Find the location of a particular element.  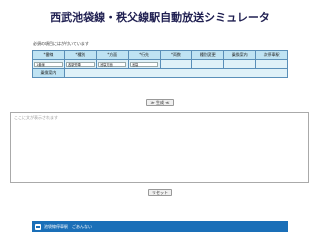

cell-direction: 池袋方面 is located at coordinates (112, 64).